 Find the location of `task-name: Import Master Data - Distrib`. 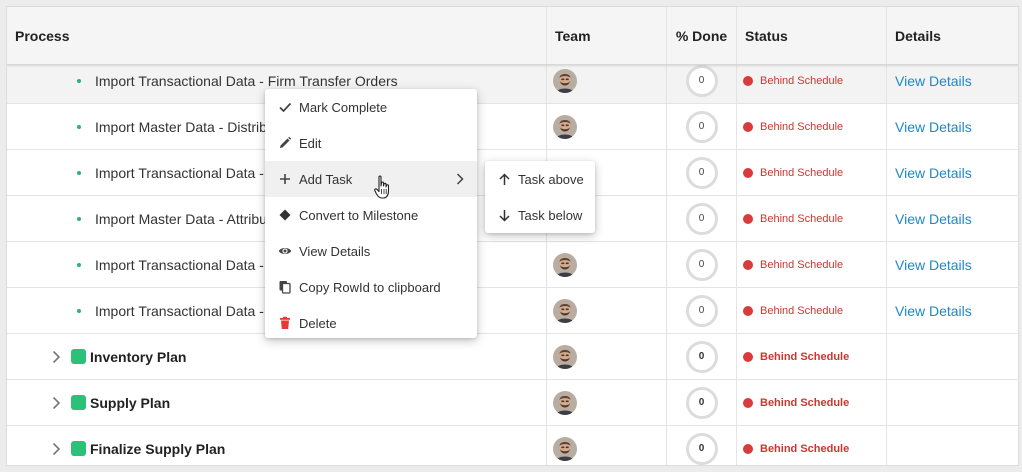

task-name: Import Master Data - Distrib is located at coordinates (181, 126).